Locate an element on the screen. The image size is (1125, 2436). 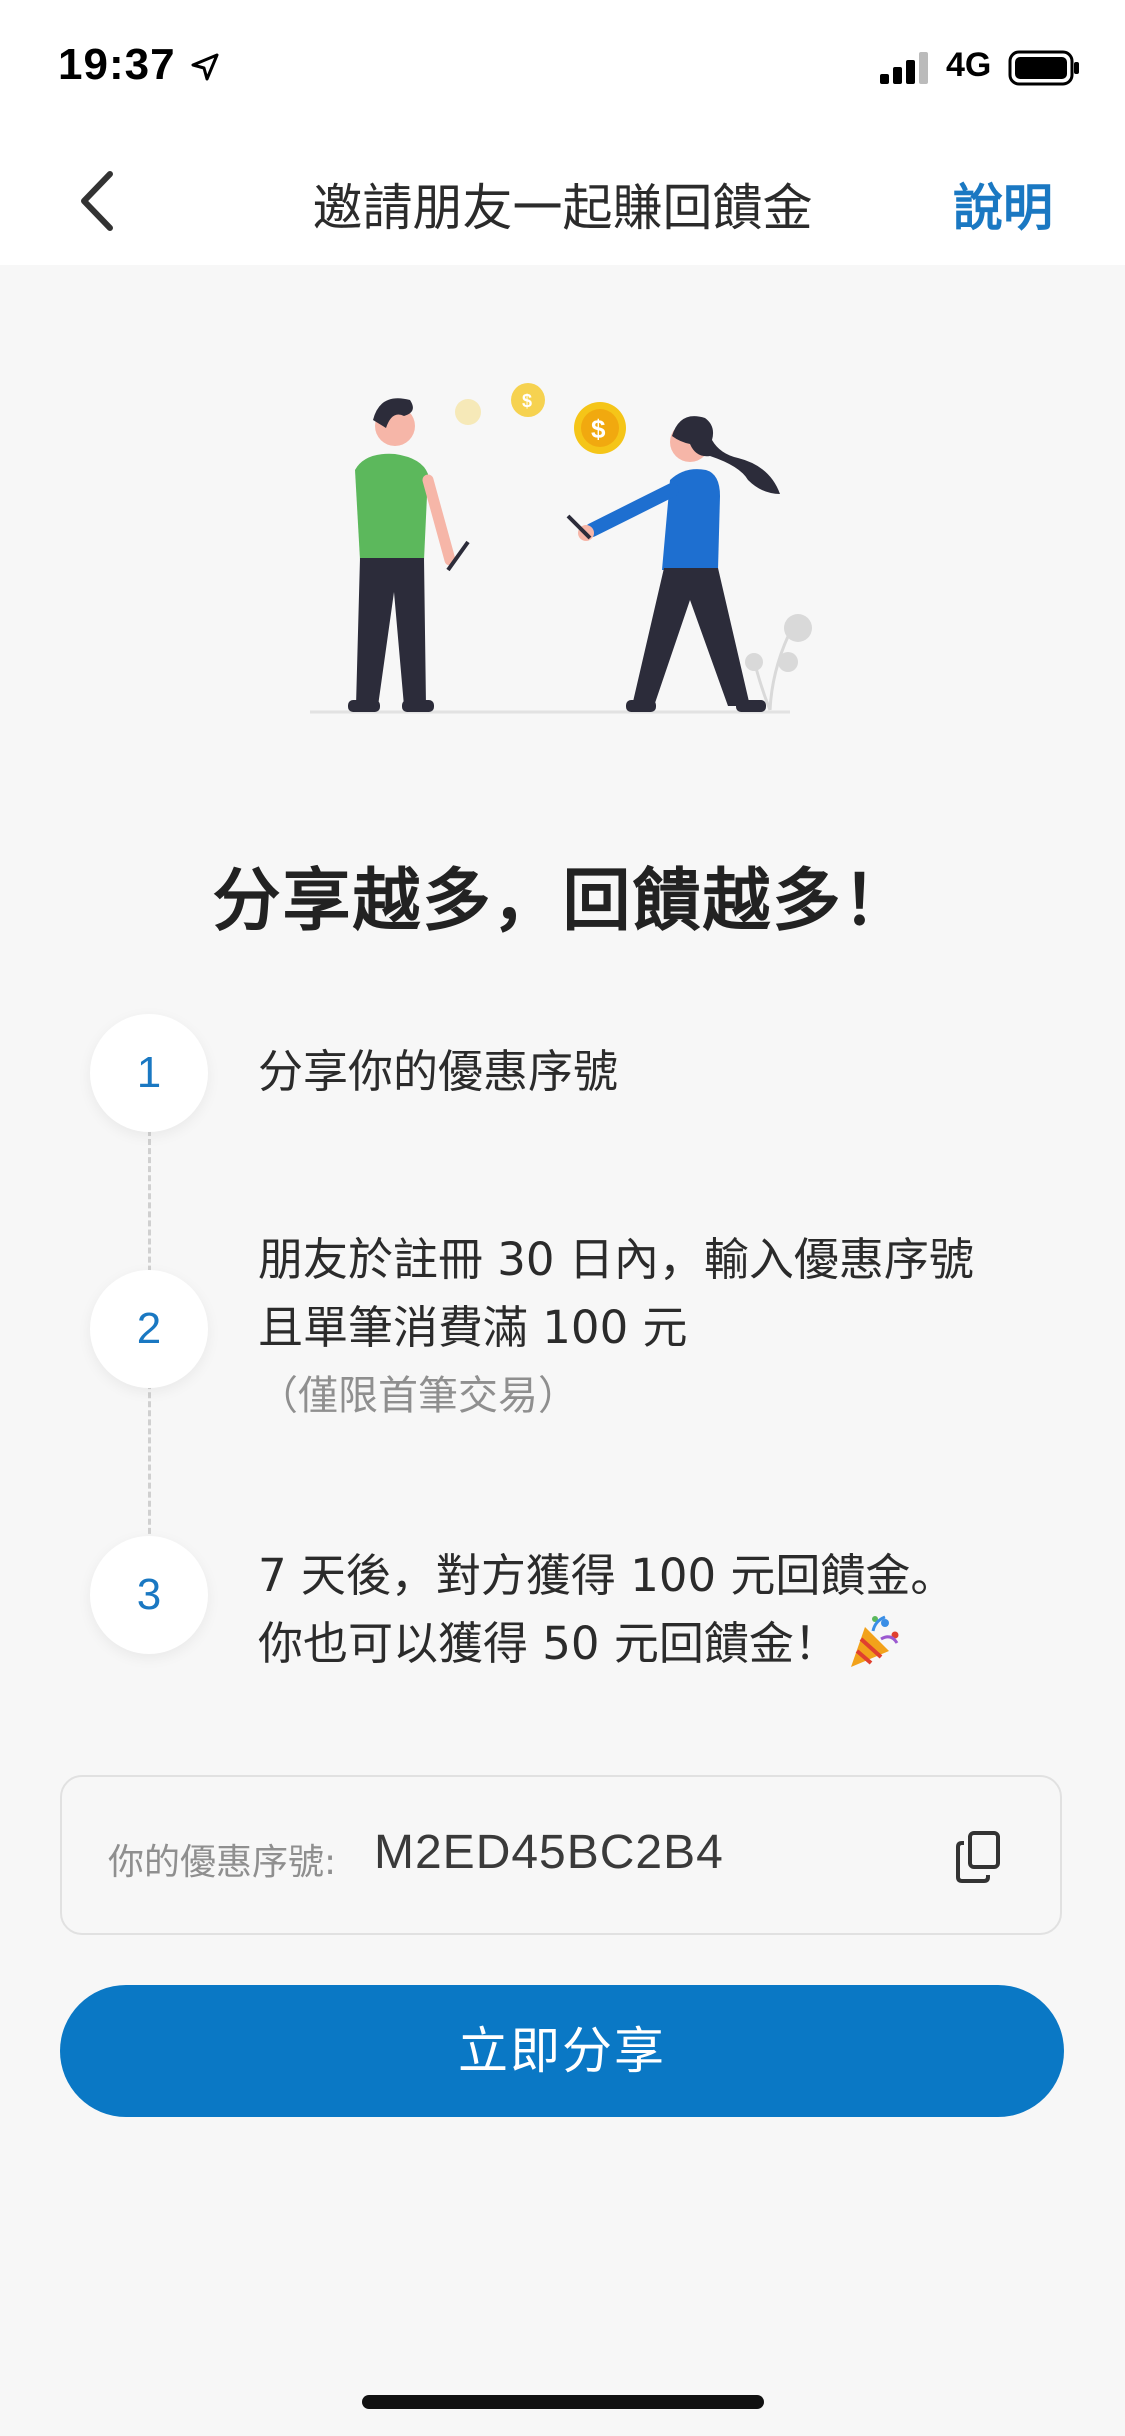
promo-code-value: M2ED45BC2B4 is located at coordinates (549, 1852).